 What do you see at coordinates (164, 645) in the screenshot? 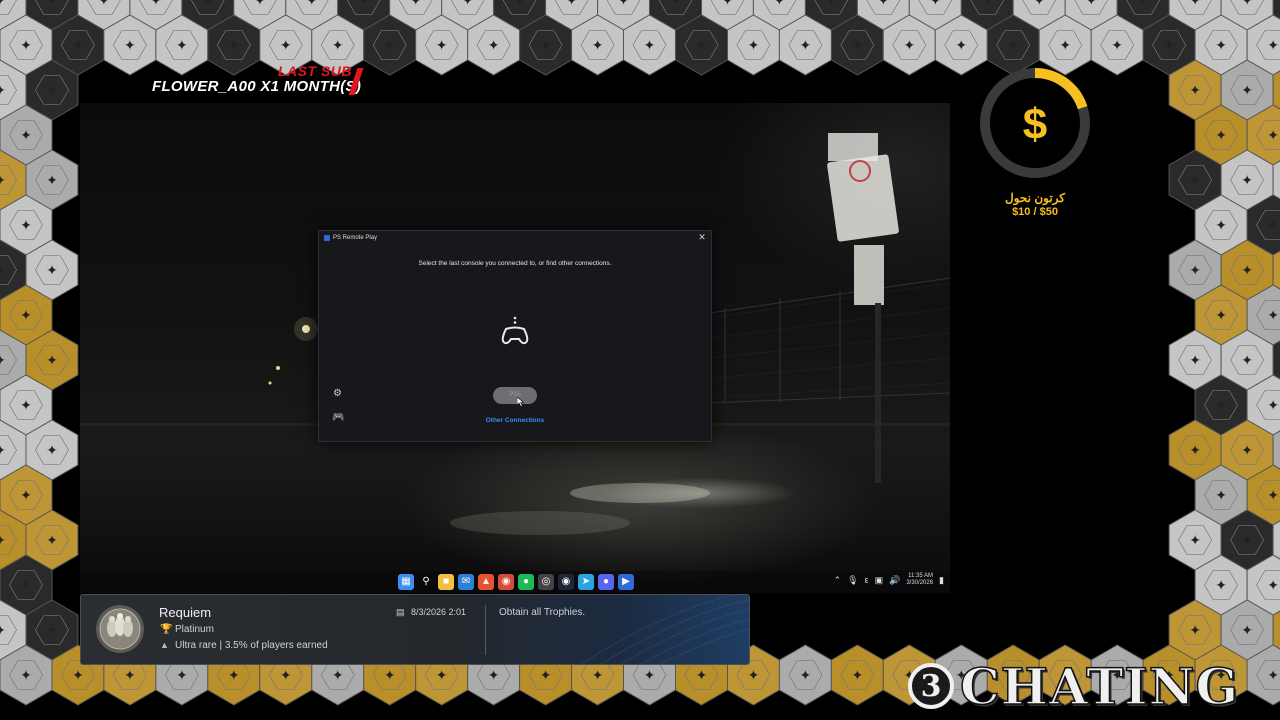
I see `rarity-icon: ▲` at bounding box center [164, 645].